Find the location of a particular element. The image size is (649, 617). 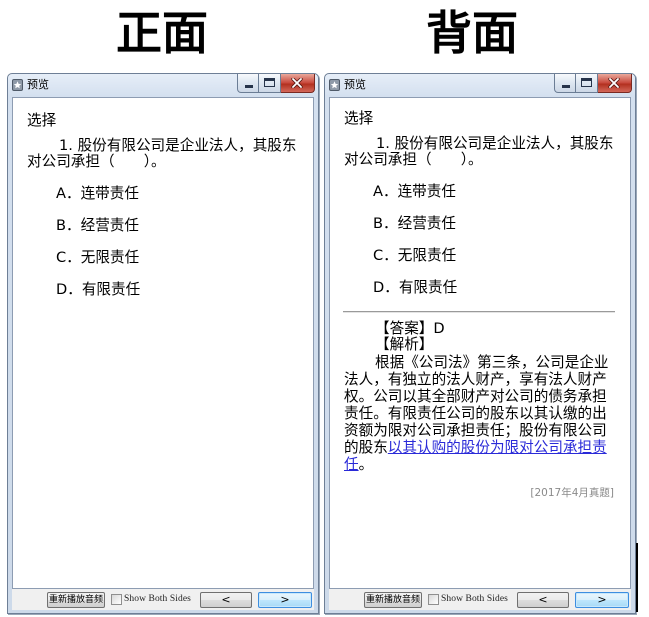

analysis-link: 任 is located at coordinates (351, 464).